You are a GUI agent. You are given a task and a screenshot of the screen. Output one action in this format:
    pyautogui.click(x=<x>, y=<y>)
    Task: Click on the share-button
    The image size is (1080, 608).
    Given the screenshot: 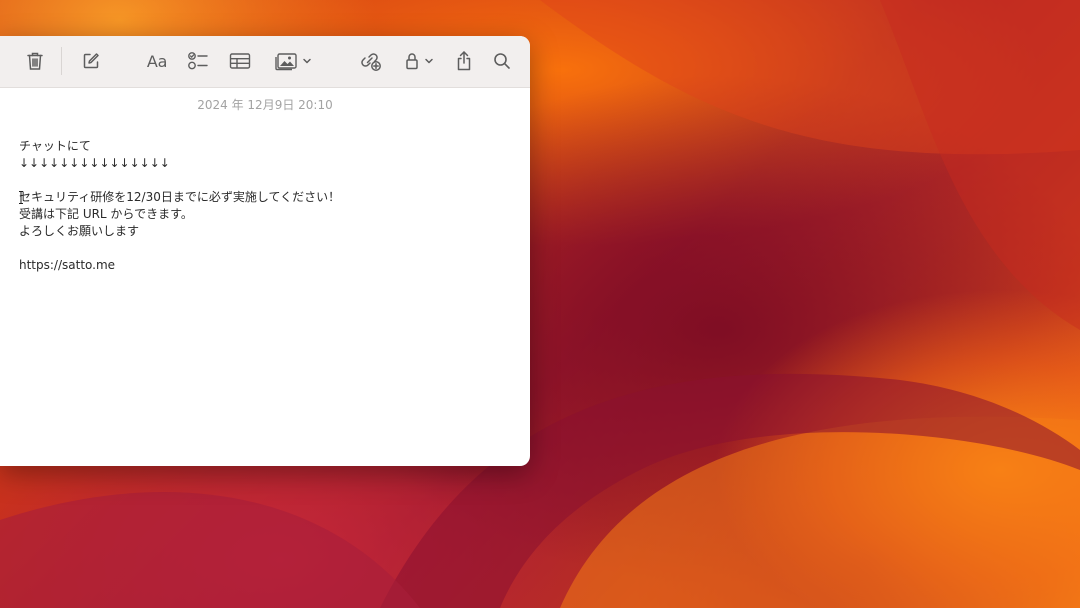 What is the action you would take?
    pyautogui.click(x=464, y=61)
    